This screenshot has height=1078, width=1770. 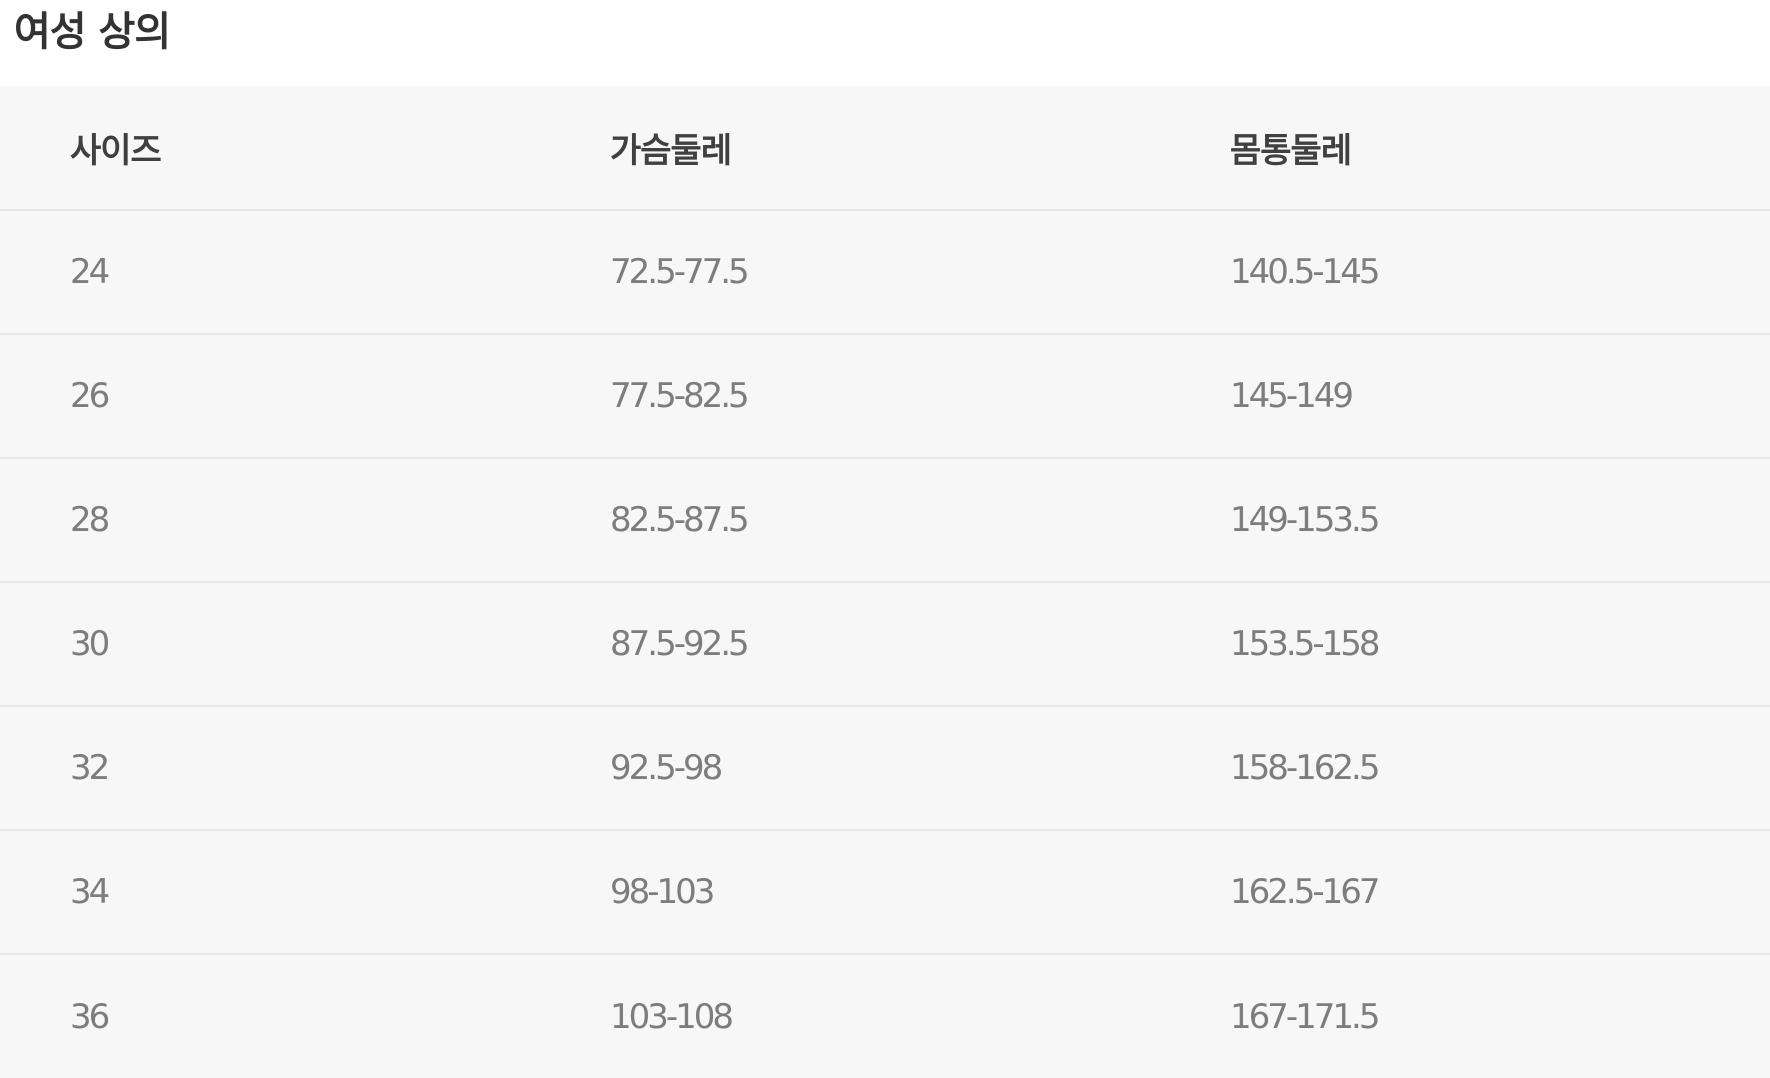 What do you see at coordinates (305, 520) in the screenshot?
I see `size-cell: 28` at bounding box center [305, 520].